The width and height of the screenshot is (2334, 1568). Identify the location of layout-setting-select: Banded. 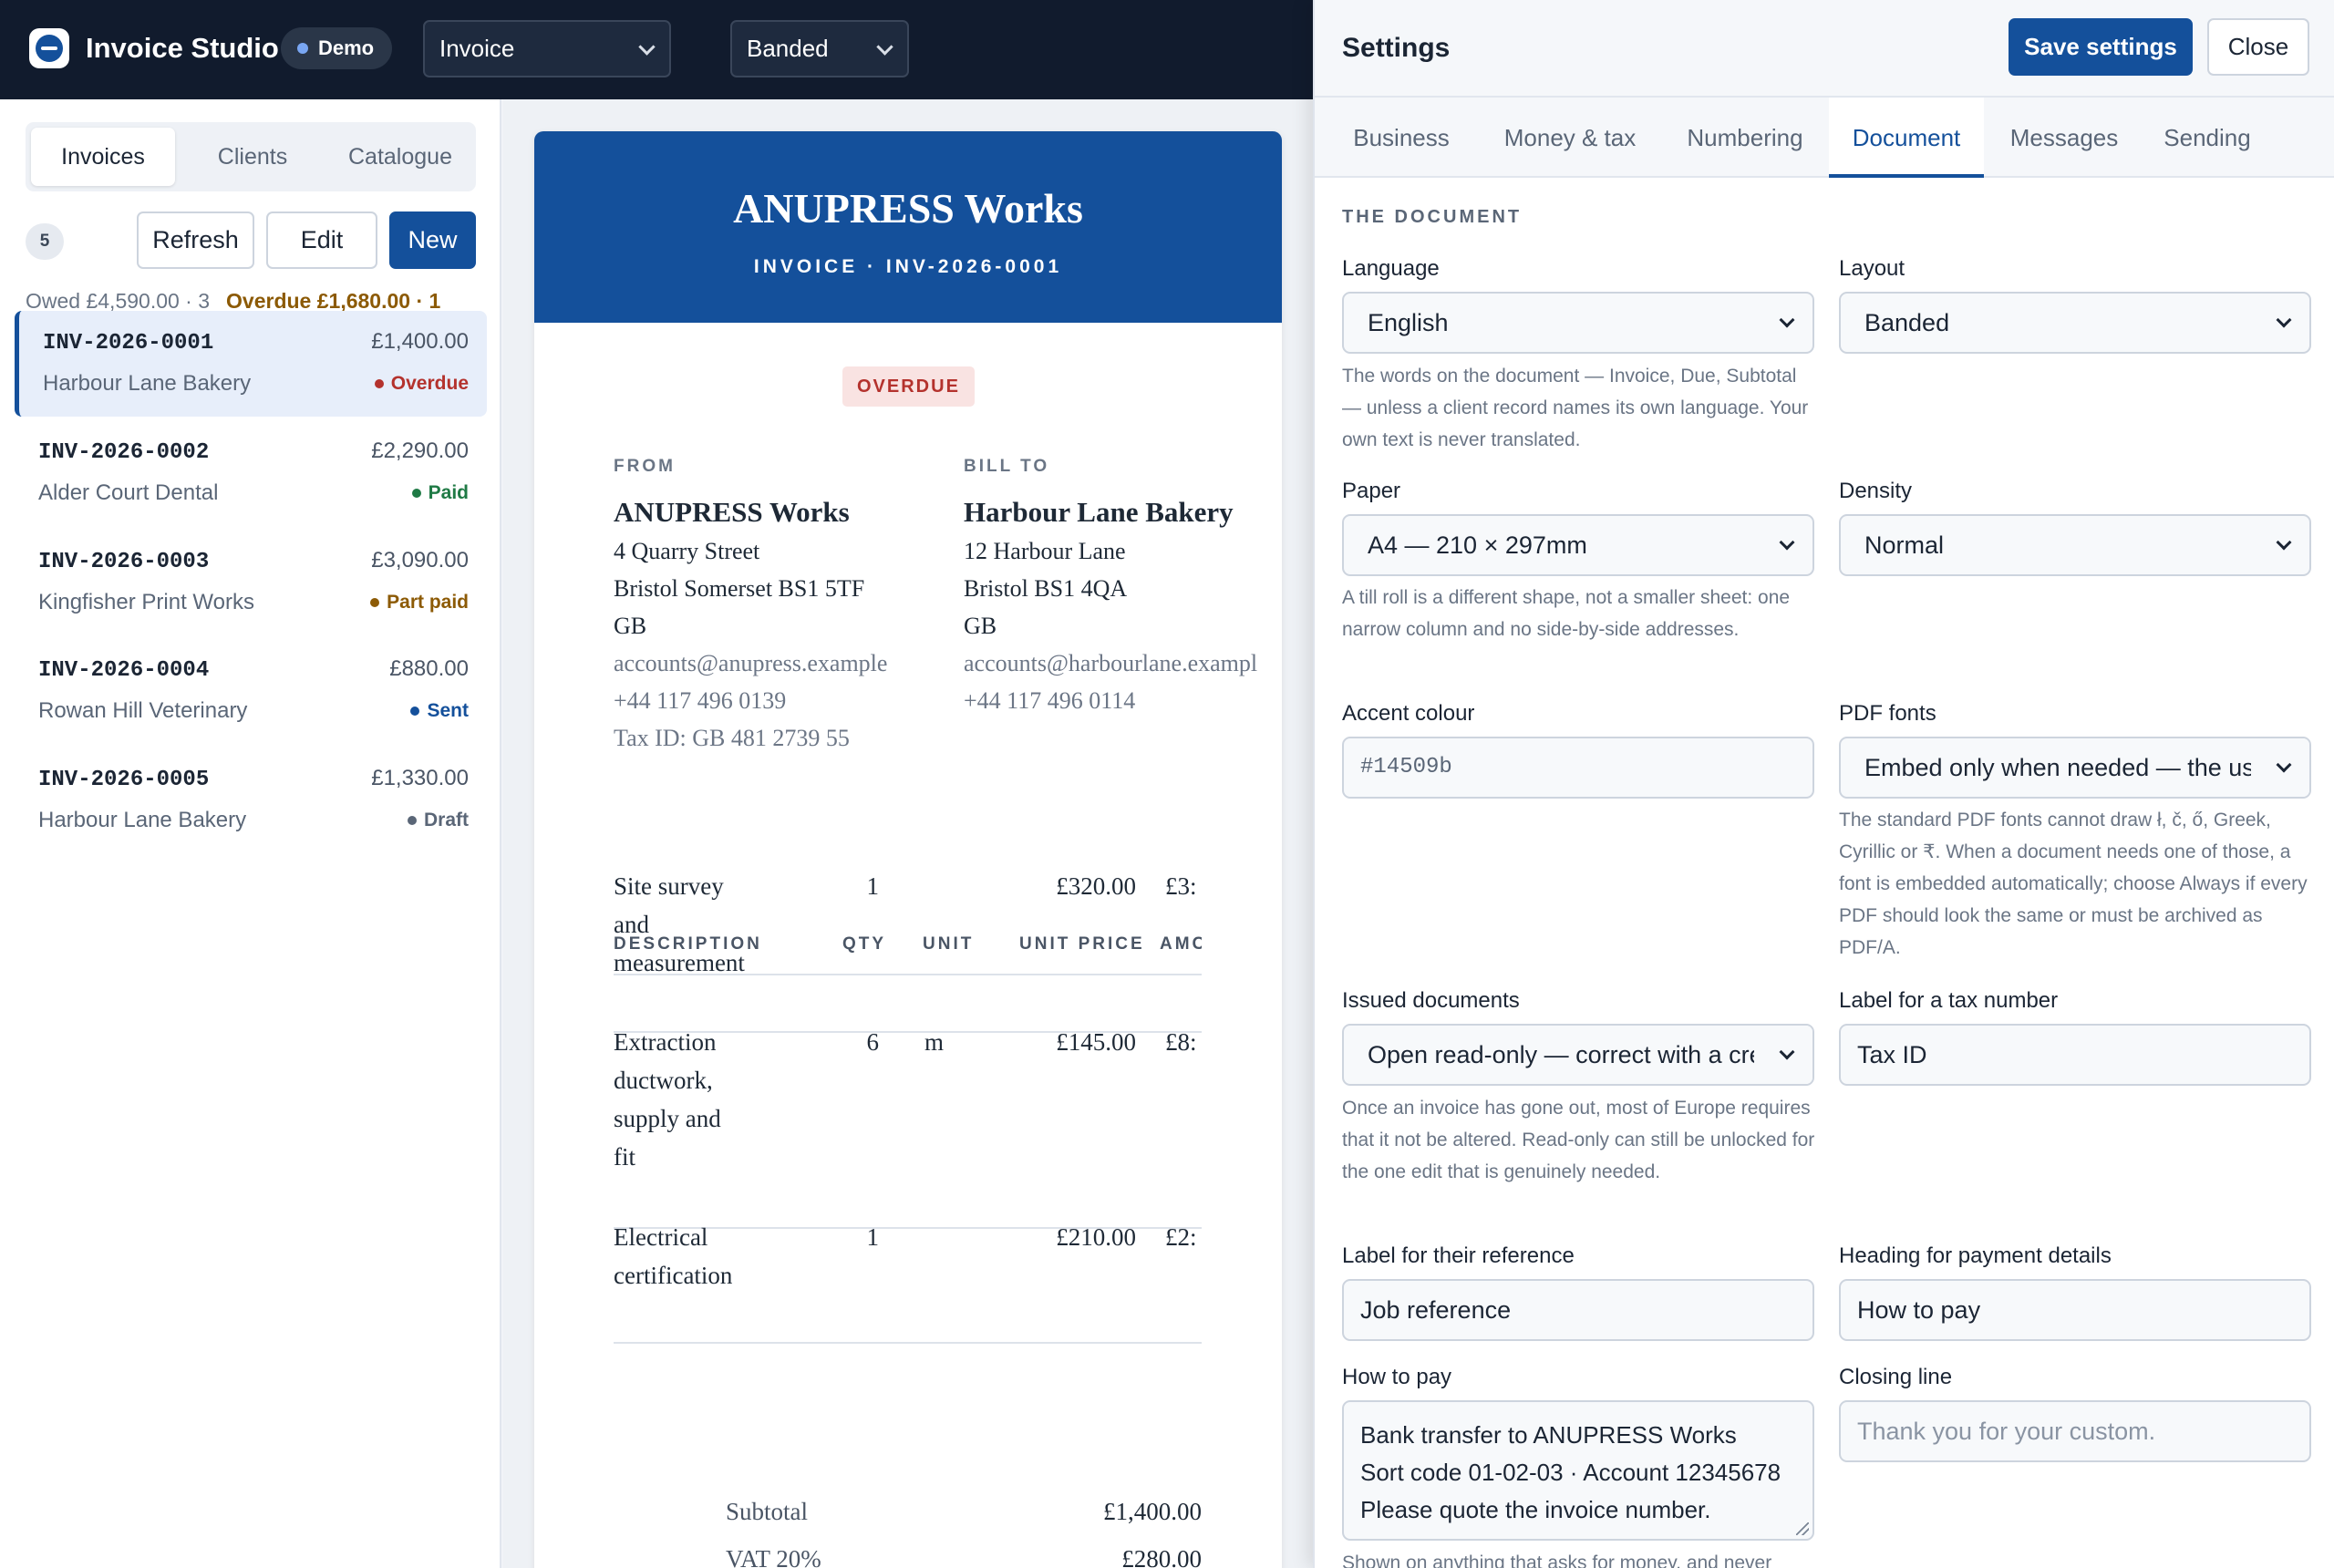
(2075, 323).